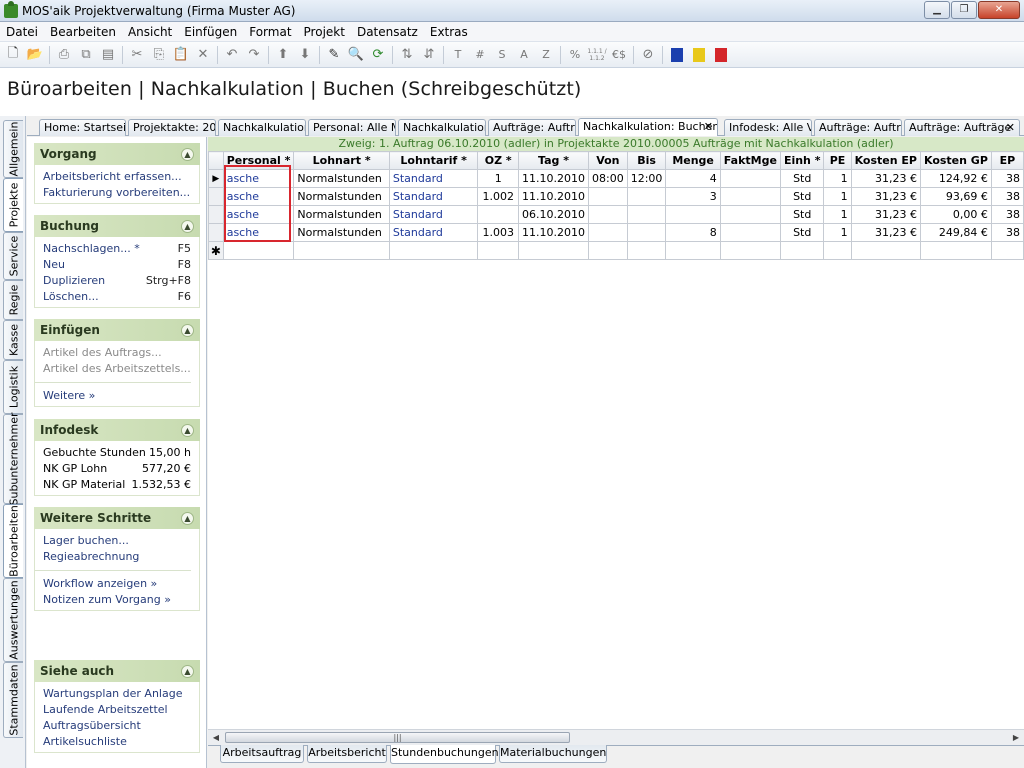 The width and height of the screenshot is (1024, 768). I want to click on col-von: Von, so click(608, 160).